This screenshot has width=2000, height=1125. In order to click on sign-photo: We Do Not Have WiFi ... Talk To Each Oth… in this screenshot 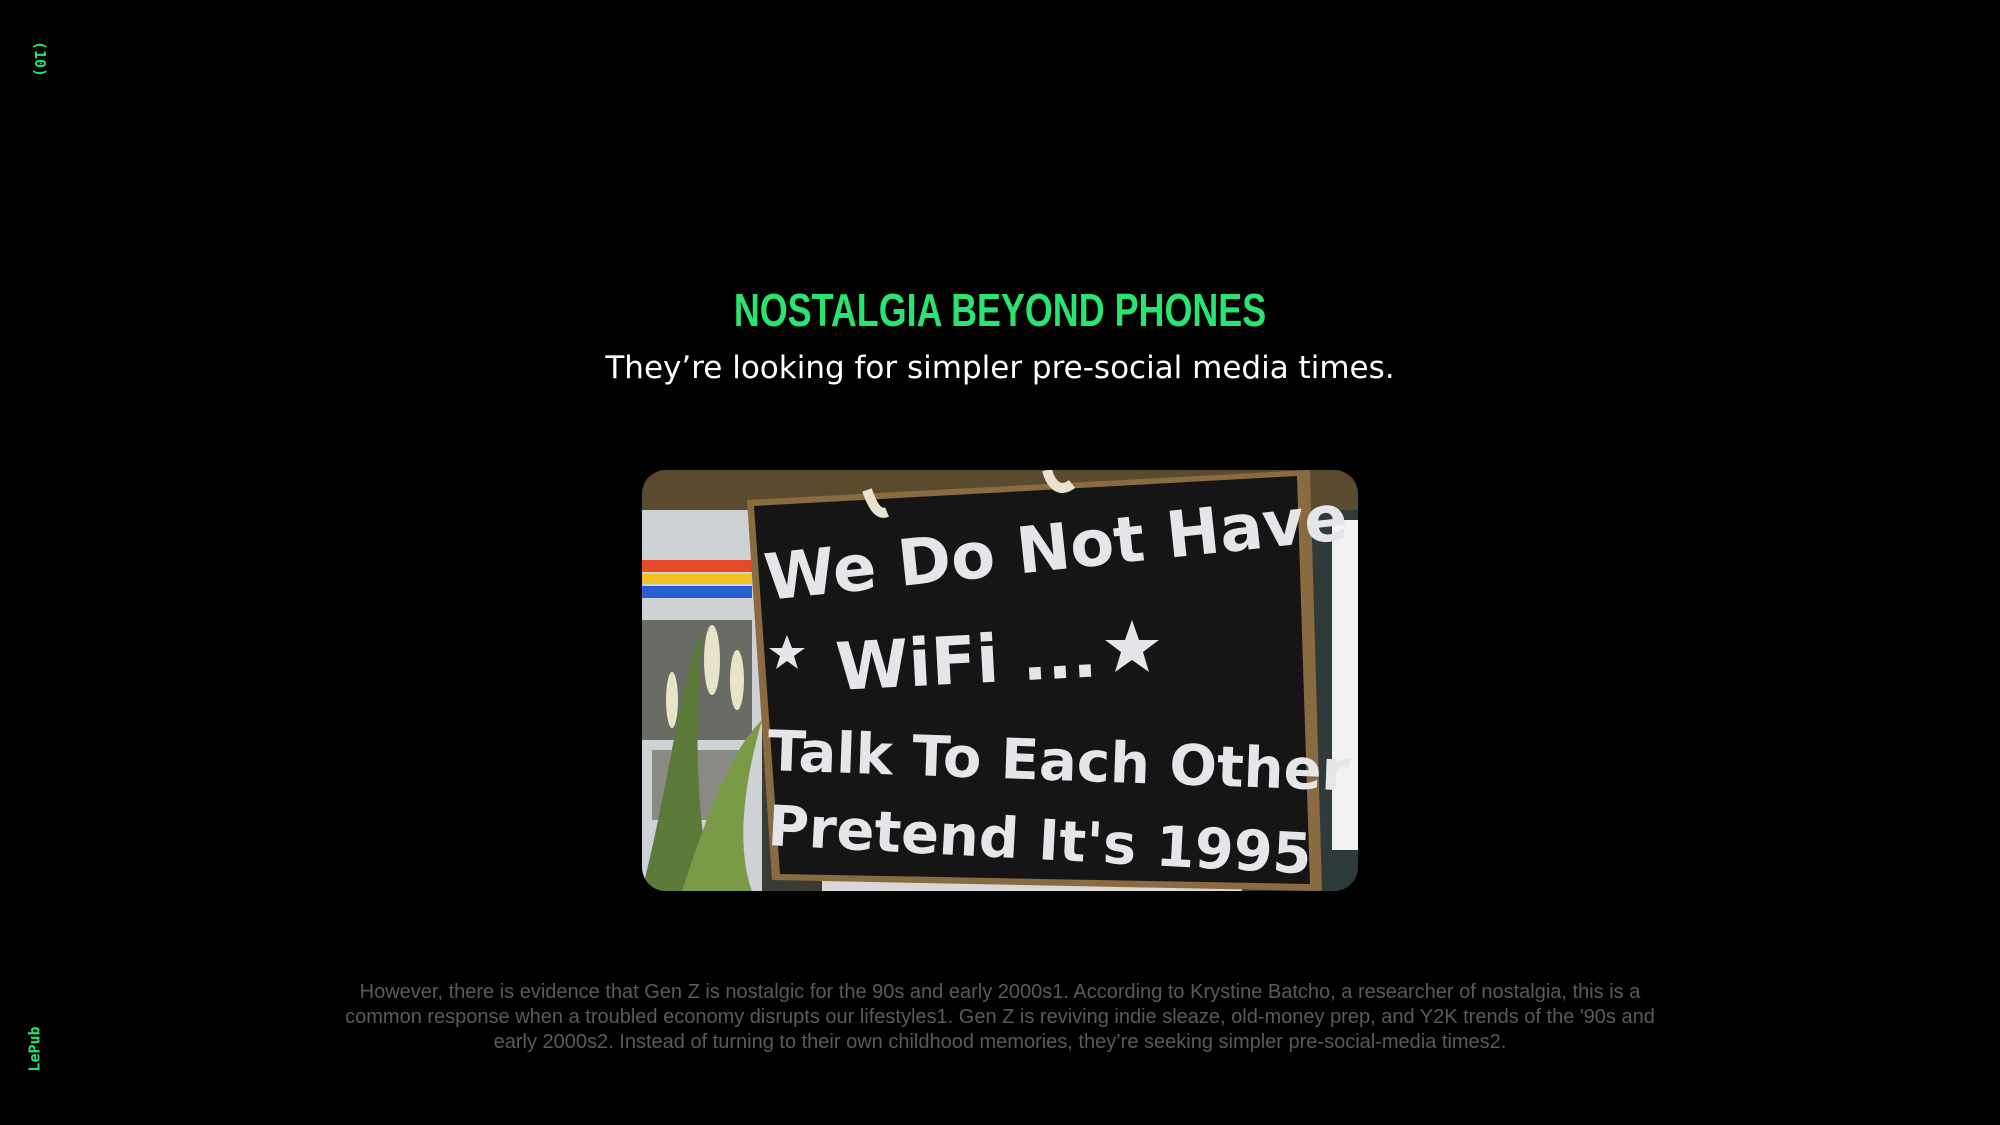, I will do `click(1000, 680)`.